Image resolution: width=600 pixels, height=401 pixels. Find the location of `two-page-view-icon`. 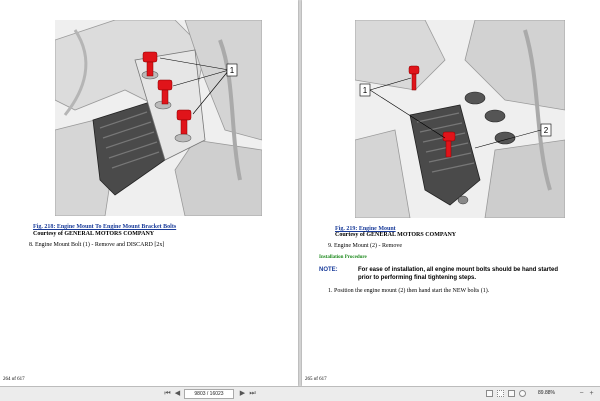

two-page-view-icon is located at coordinates (500, 393).